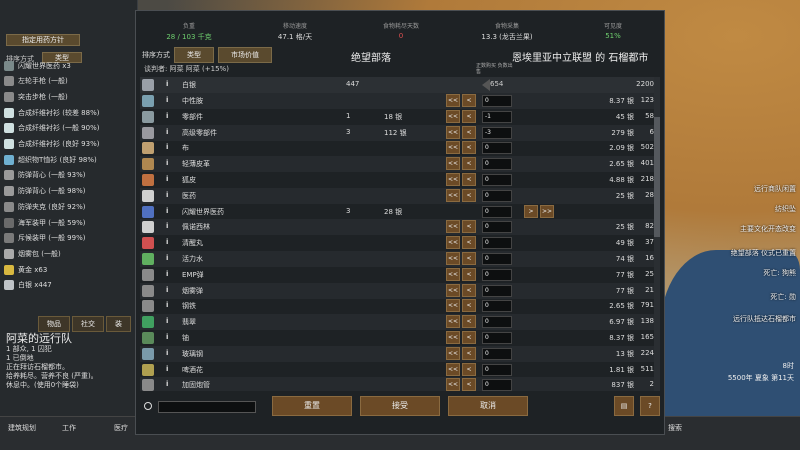  Describe the element at coordinates (531, 211) in the screenshot. I see `give-one-button: >` at that location.